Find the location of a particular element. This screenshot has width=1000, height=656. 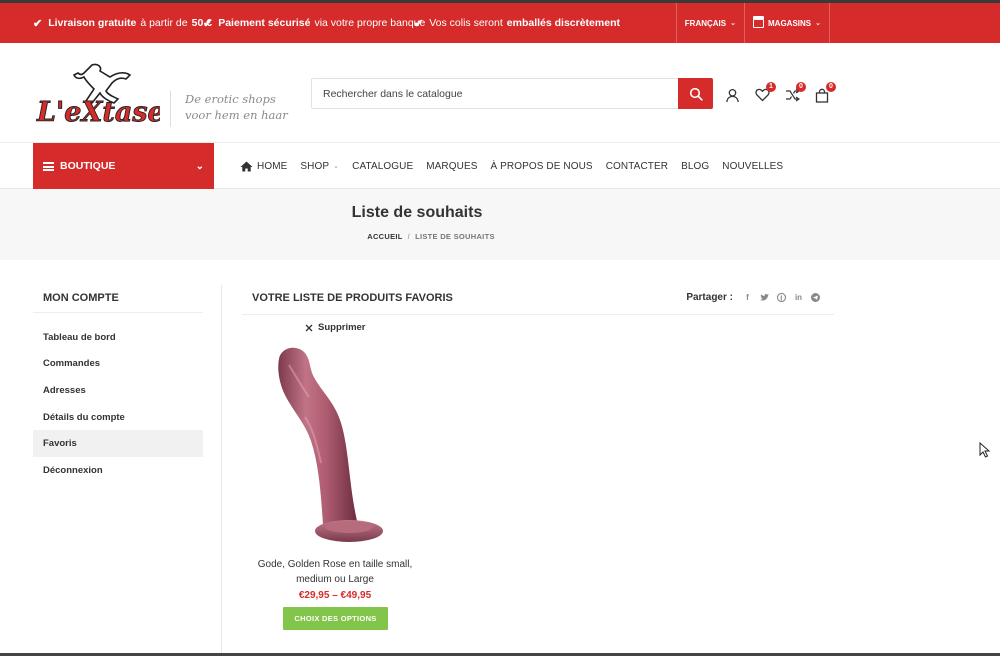

boutique-menu-button: BOUTIQUE ⌄ is located at coordinates (123, 166).